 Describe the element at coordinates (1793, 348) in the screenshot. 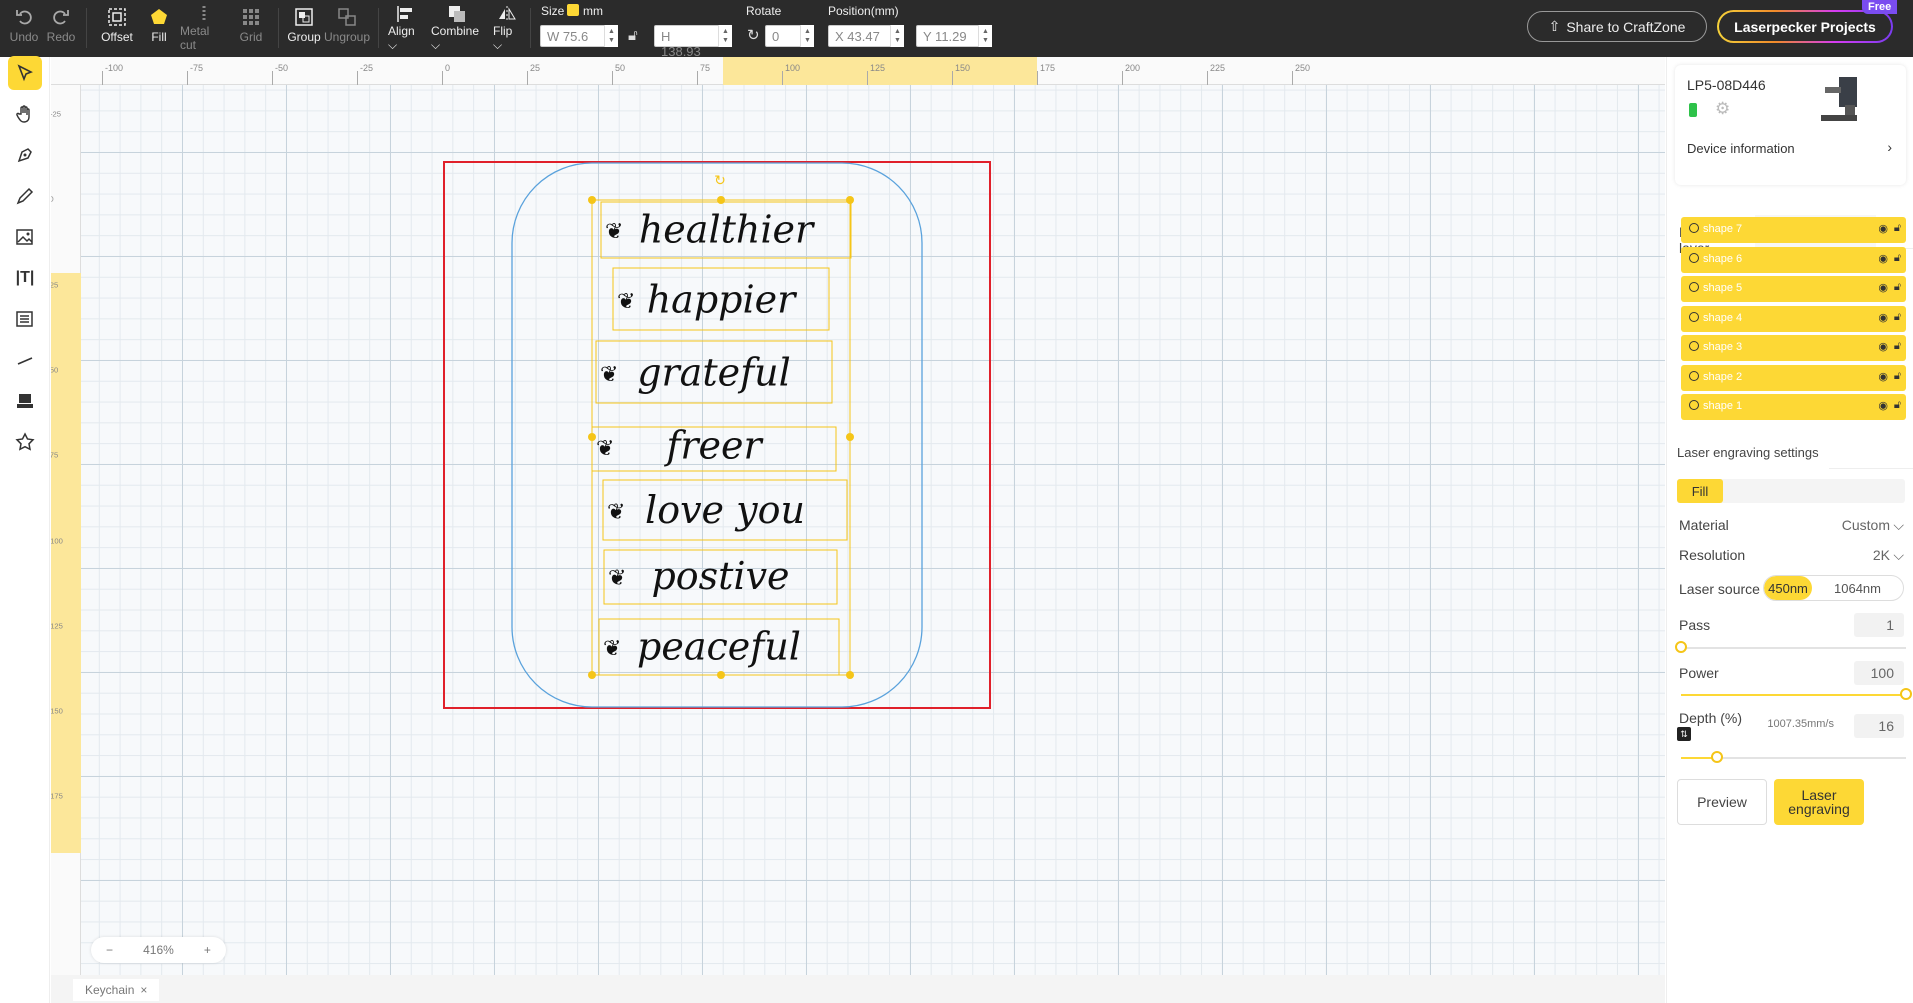

I see `layer-item: shape 3 ◉ 🔓︎` at that location.